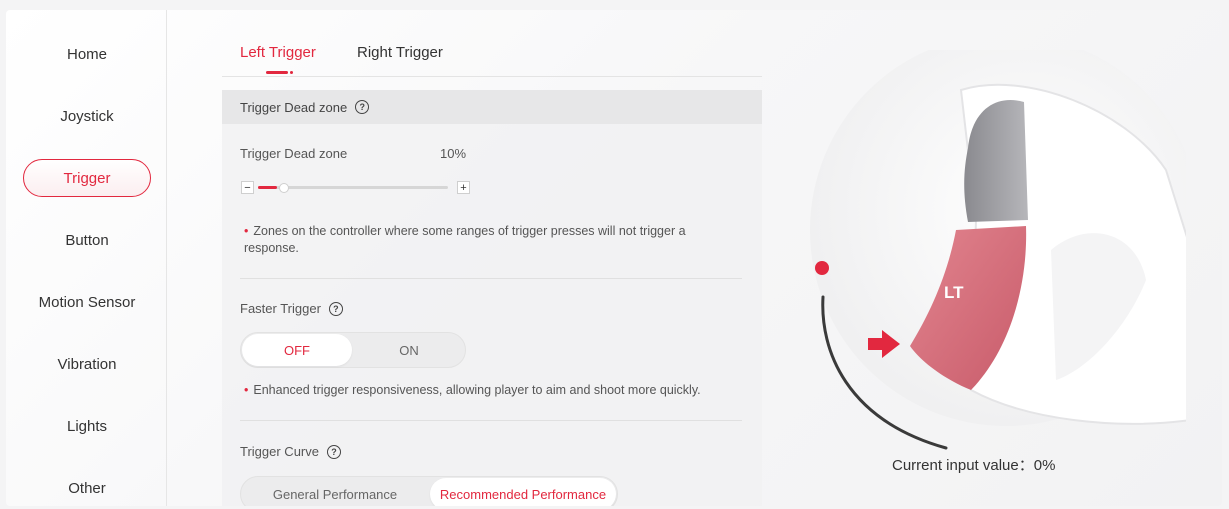 The width and height of the screenshot is (1229, 509). What do you see at coordinates (463, 187) in the screenshot?
I see `increase-button: +` at bounding box center [463, 187].